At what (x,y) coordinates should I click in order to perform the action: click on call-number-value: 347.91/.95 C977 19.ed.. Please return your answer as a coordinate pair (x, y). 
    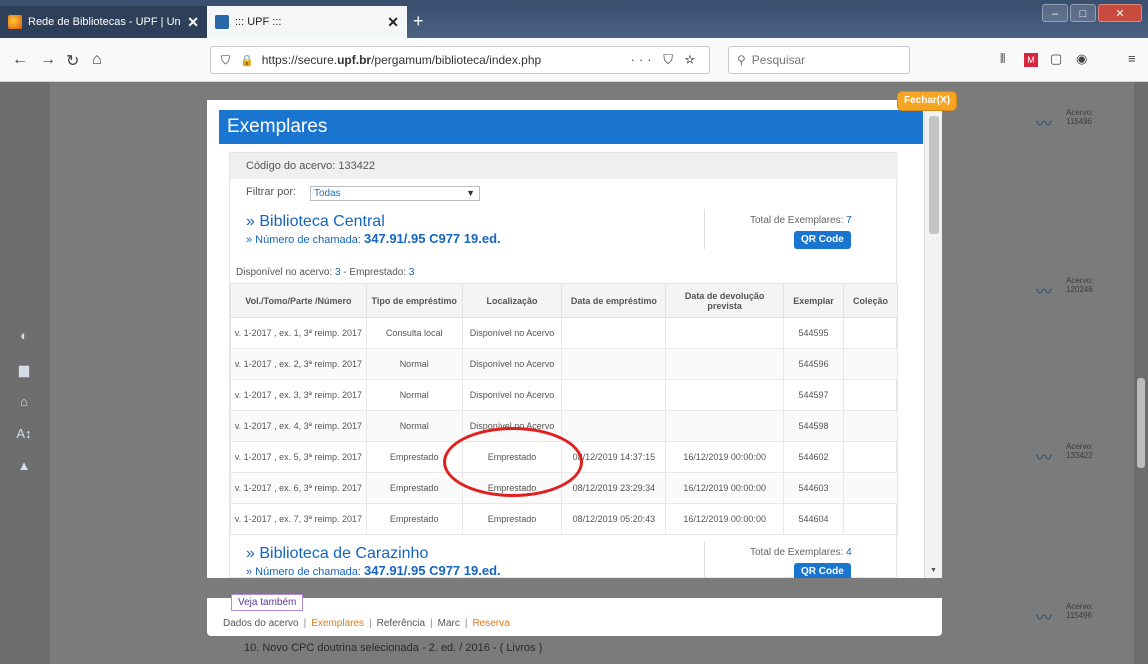
    Looking at the image, I should click on (432, 238).